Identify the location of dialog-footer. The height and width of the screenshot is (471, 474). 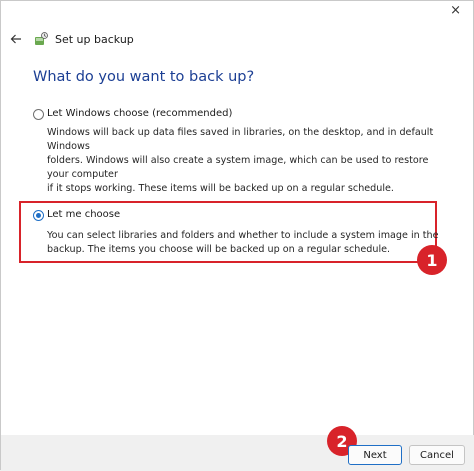
(237, 453).